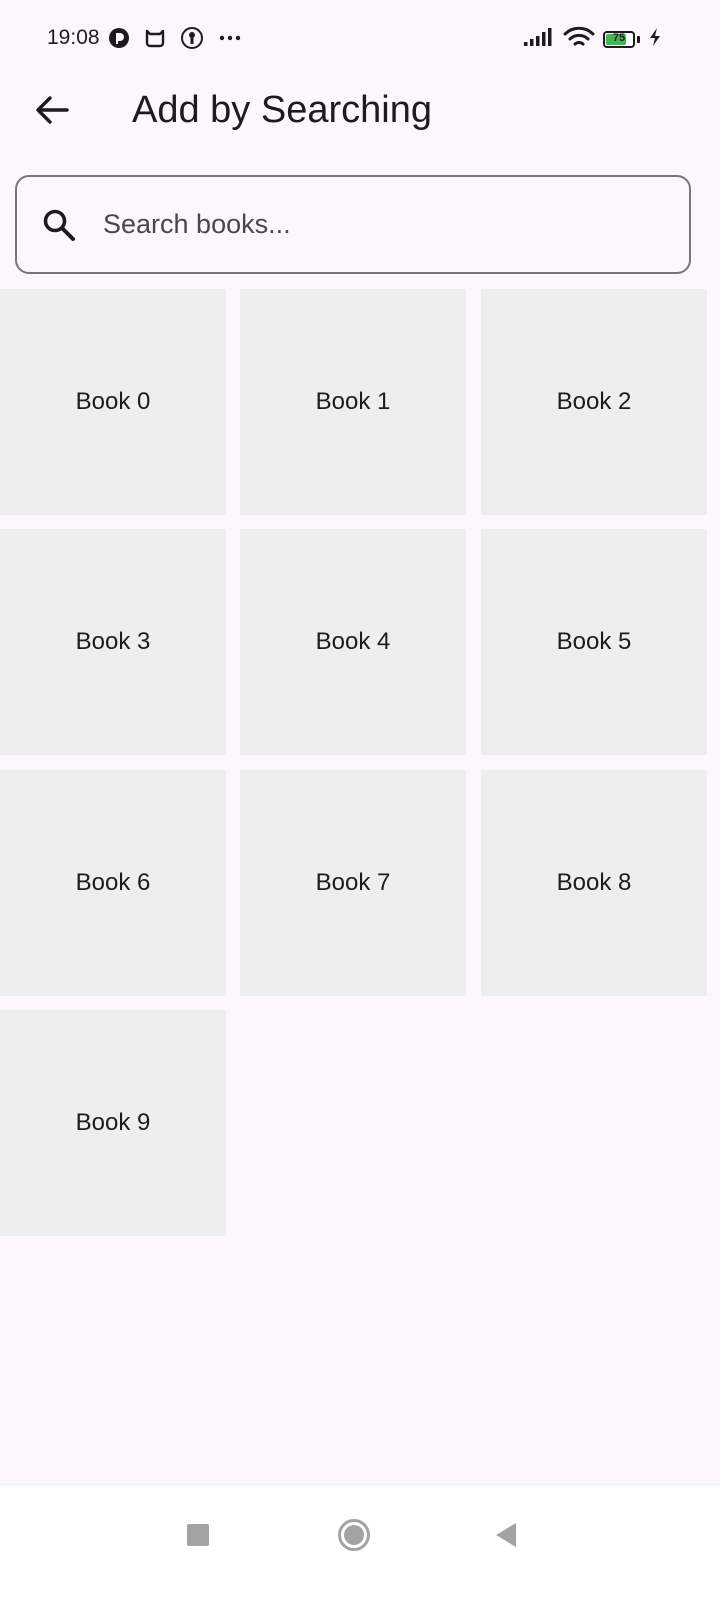 Image resolution: width=720 pixels, height=1601 pixels. I want to click on book-tile: Book 0, so click(113, 402).